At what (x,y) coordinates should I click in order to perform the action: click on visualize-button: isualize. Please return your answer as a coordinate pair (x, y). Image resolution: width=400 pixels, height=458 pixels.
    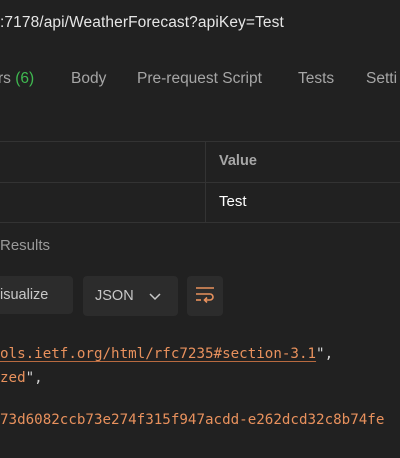
    Looking at the image, I should click on (36, 295).